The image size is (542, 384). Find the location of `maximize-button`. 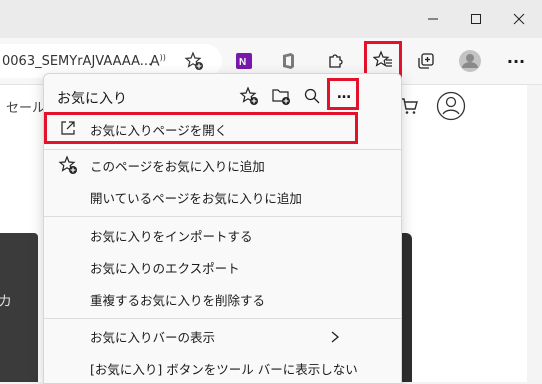

maximize-button is located at coordinates (476, 19).